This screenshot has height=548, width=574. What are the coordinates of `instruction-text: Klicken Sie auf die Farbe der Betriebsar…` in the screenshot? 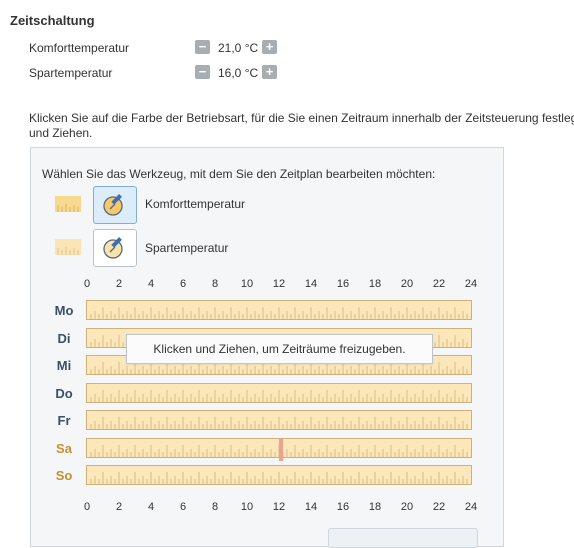 It's located at (301, 126).